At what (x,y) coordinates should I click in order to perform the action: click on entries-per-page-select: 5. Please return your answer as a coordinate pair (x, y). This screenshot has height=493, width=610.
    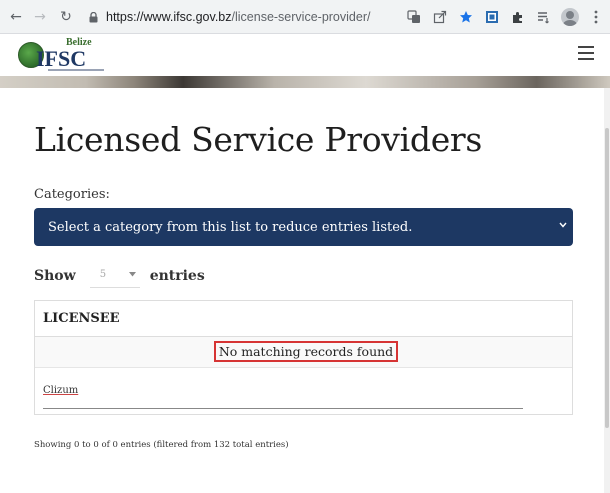
    Looking at the image, I should click on (114, 276).